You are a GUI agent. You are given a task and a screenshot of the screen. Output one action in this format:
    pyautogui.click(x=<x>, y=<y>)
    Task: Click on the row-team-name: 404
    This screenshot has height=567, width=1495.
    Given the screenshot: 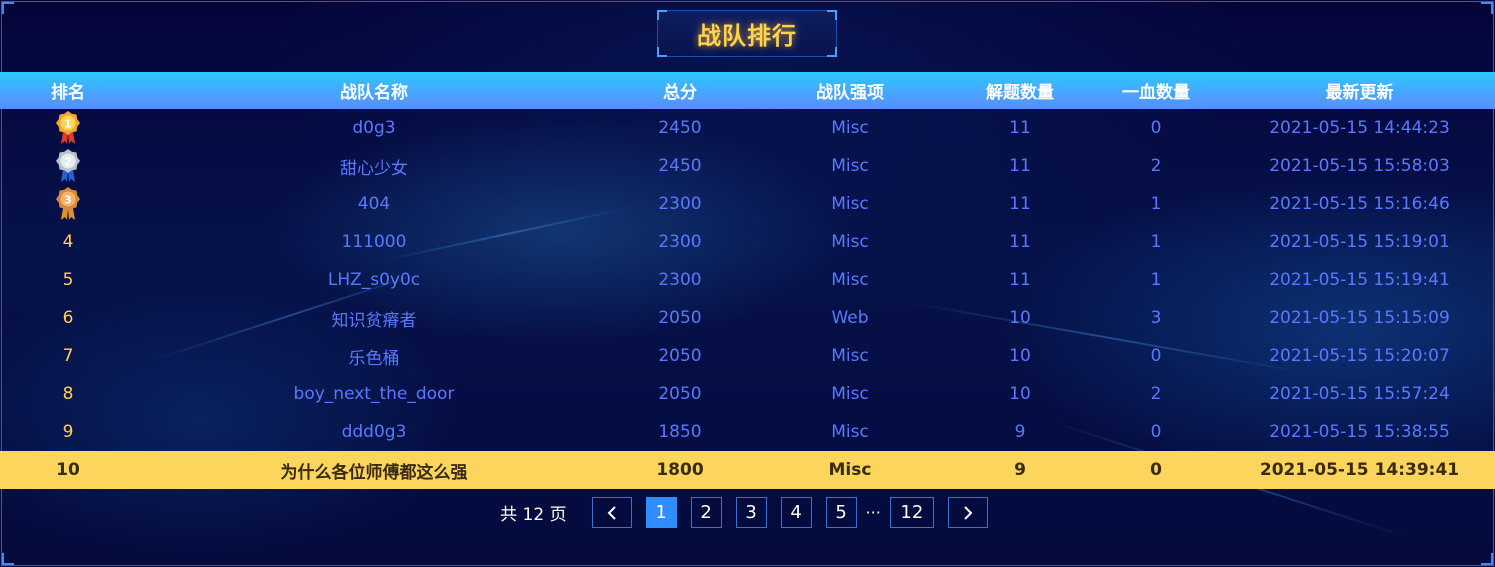 What is the action you would take?
    pyautogui.click(x=374, y=204)
    